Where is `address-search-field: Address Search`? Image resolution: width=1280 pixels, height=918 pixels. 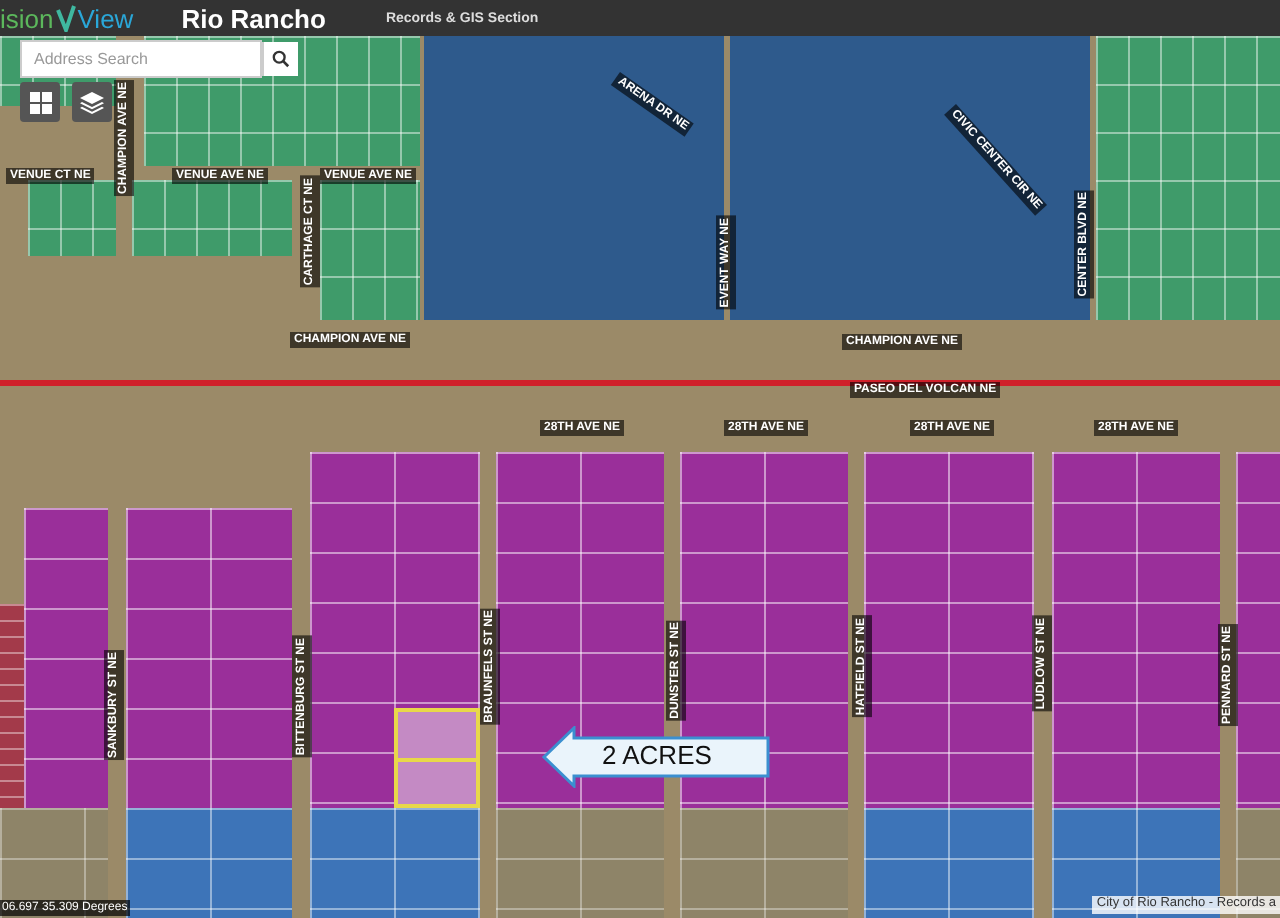
address-search-field: Address Search is located at coordinates (141, 59).